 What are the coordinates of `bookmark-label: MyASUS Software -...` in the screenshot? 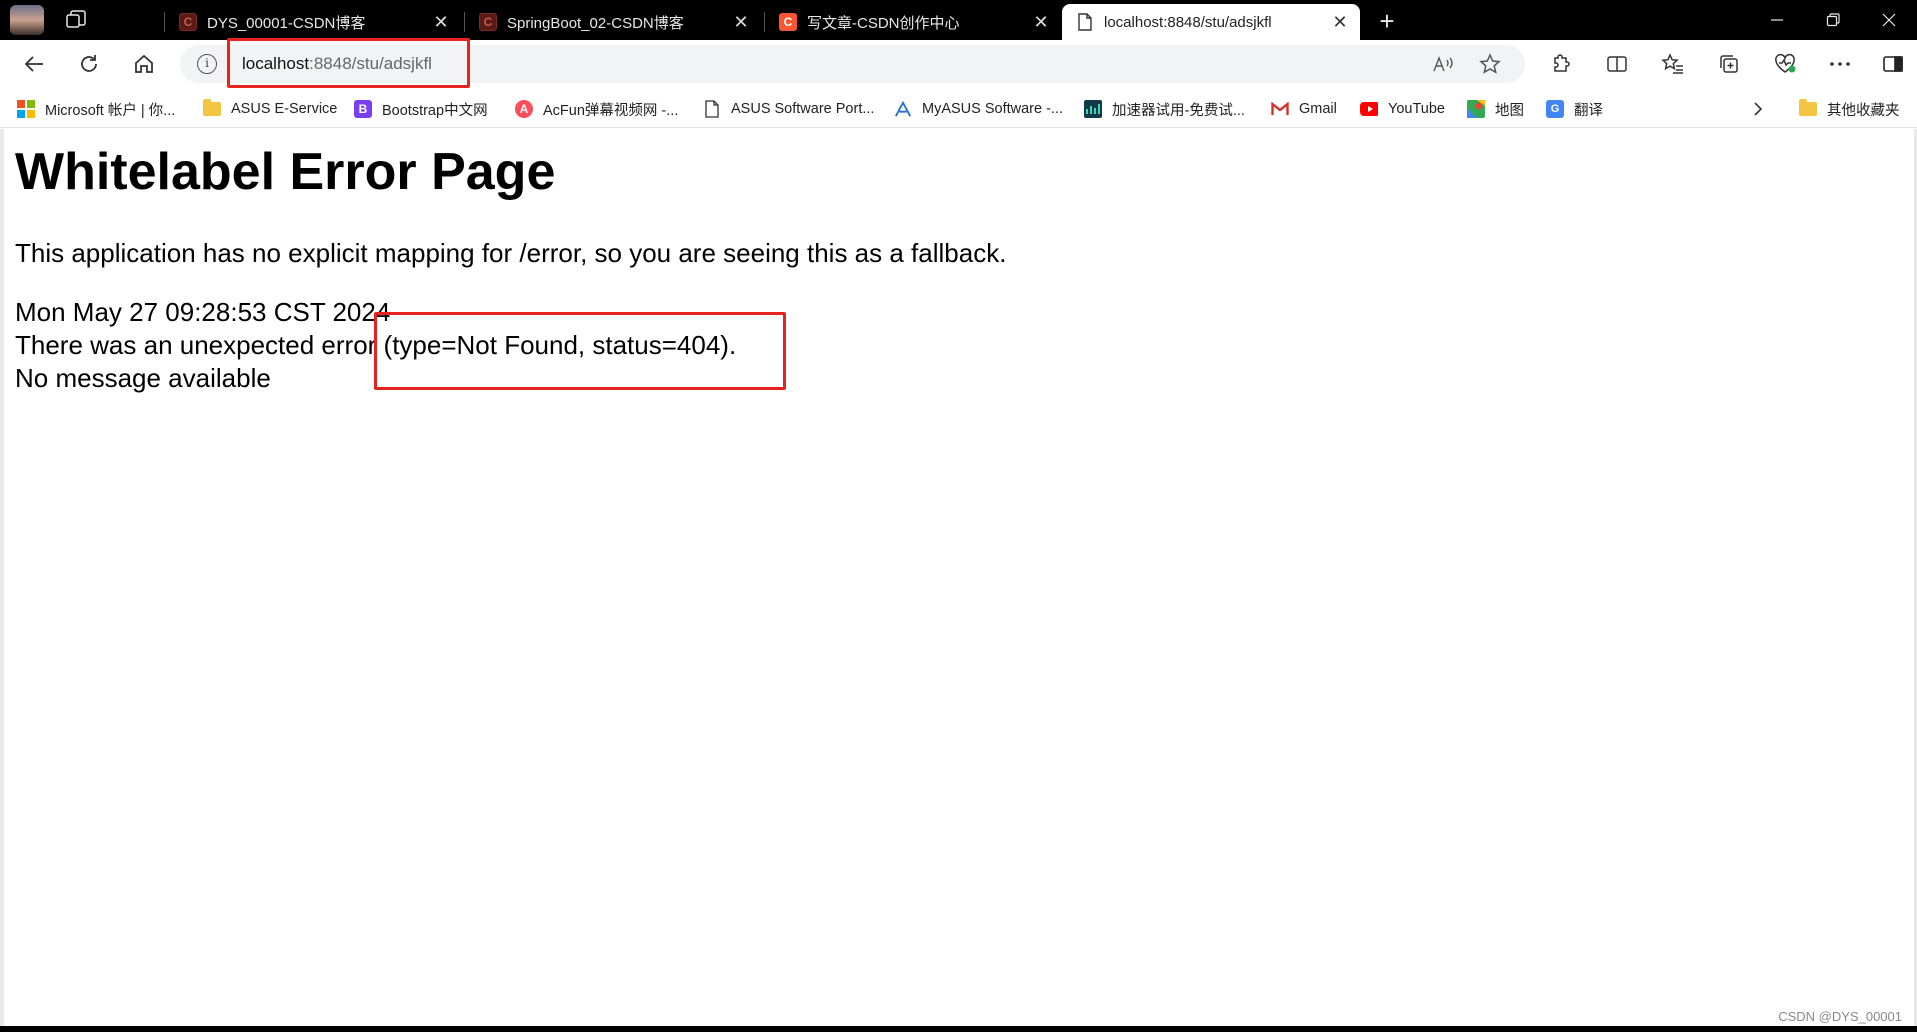 It's located at (993, 109).